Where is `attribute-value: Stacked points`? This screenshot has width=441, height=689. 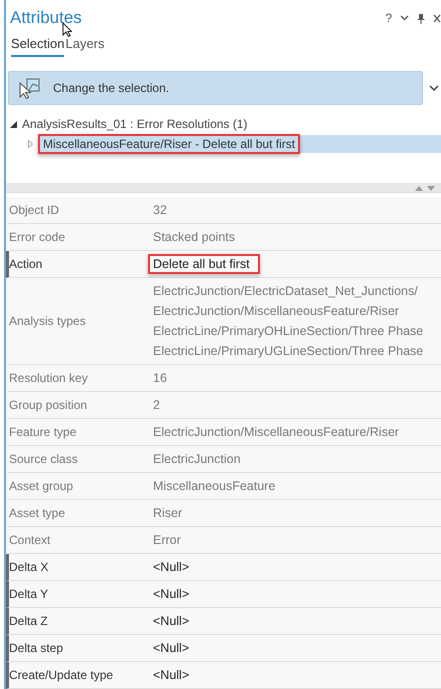
attribute-value: Stacked points is located at coordinates (194, 237).